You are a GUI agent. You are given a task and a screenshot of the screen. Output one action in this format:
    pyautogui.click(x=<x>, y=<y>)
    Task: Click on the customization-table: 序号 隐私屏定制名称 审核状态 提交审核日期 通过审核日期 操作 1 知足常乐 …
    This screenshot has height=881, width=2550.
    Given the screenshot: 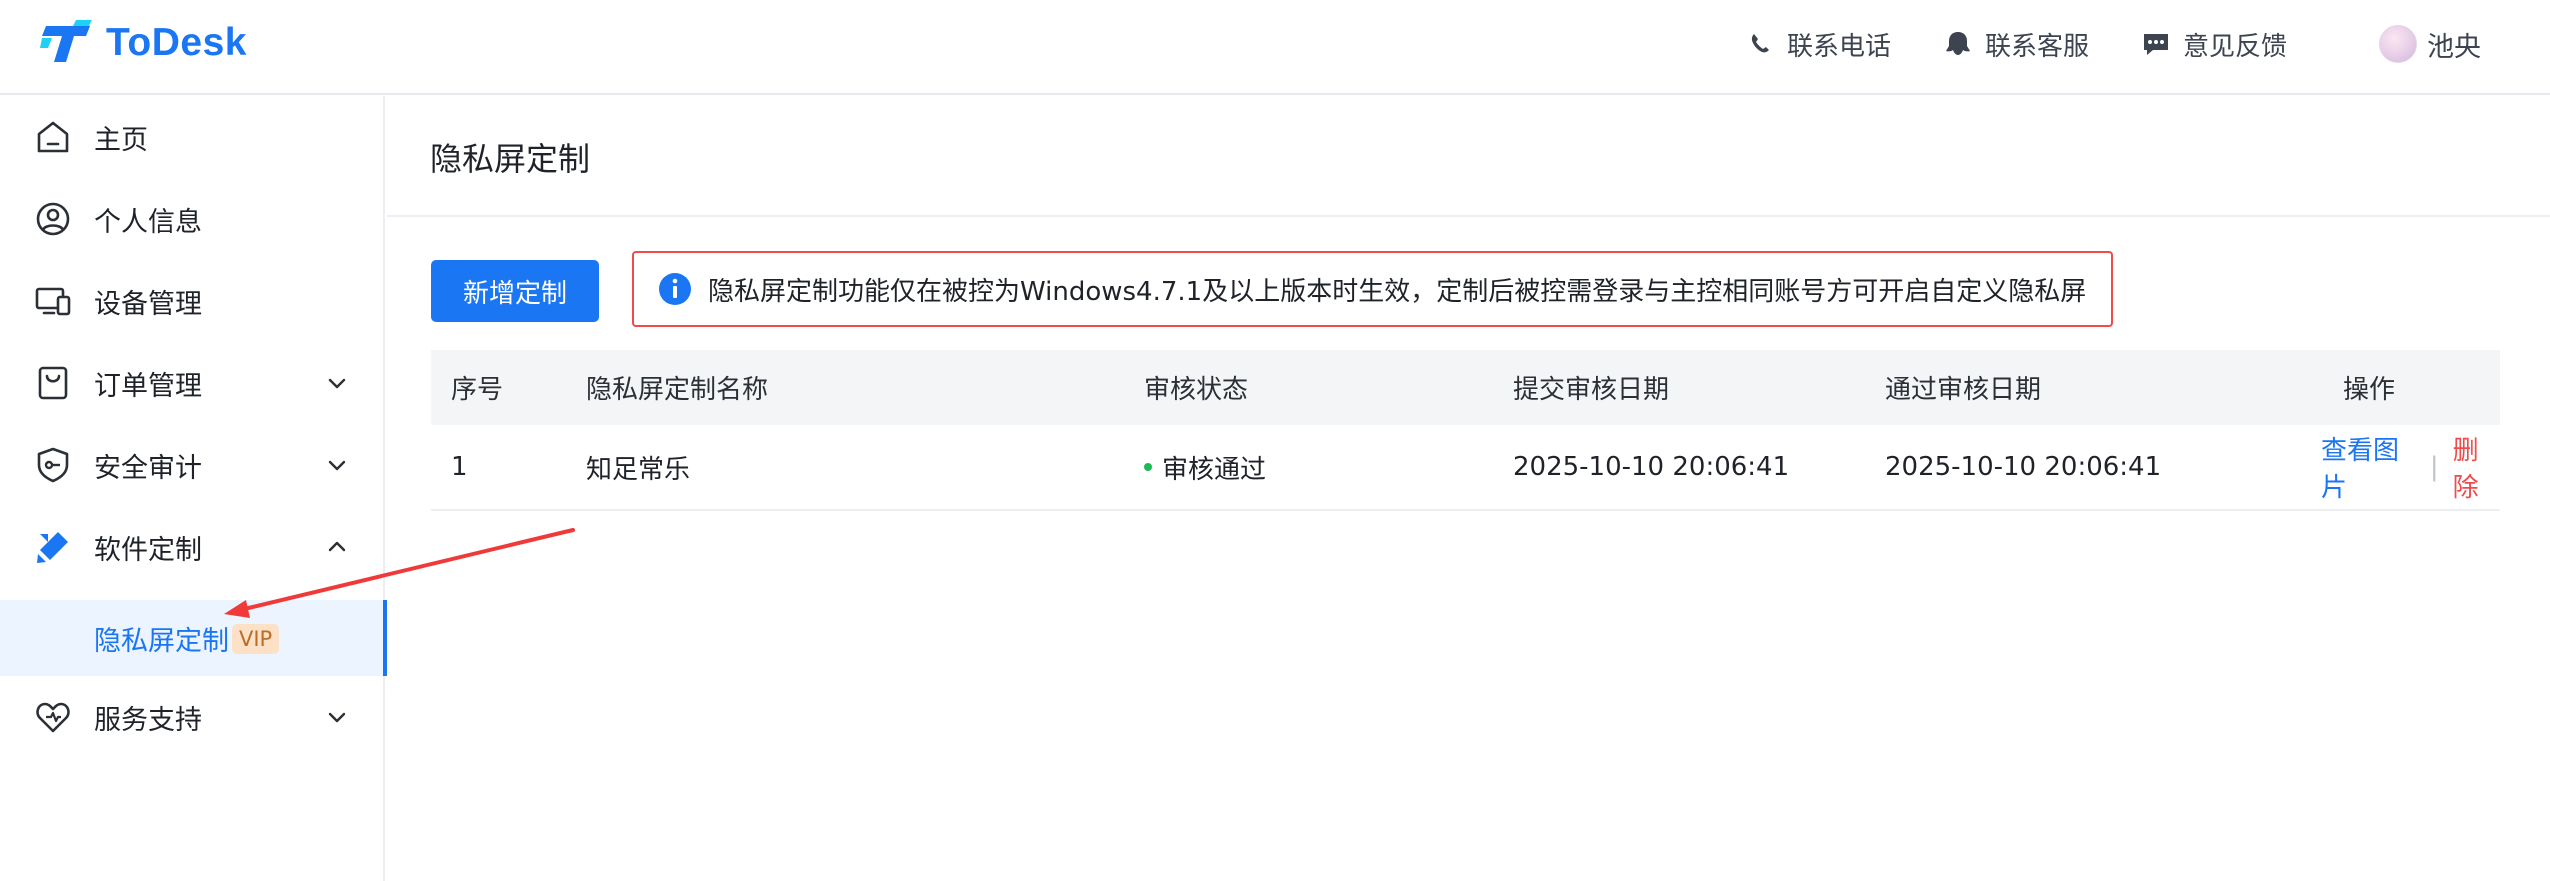 What is the action you would take?
    pyautogui.click(x=1465, y=430)
    